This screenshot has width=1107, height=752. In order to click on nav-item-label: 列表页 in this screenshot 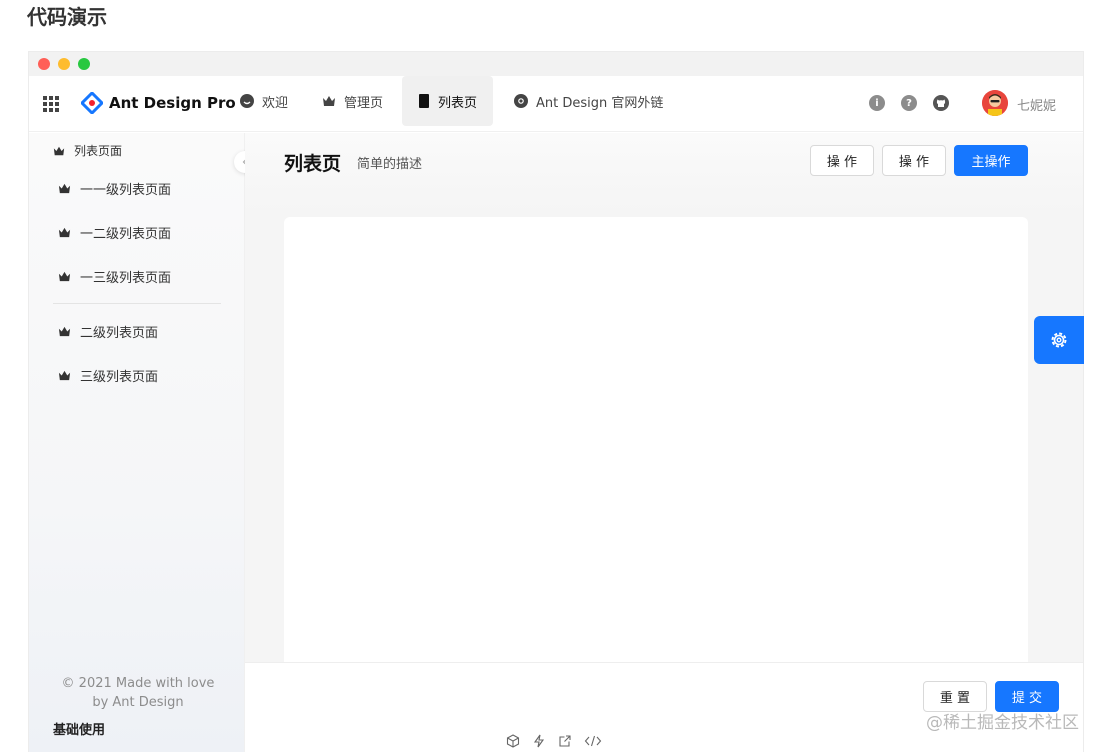, I will do `click(458, 103)`.